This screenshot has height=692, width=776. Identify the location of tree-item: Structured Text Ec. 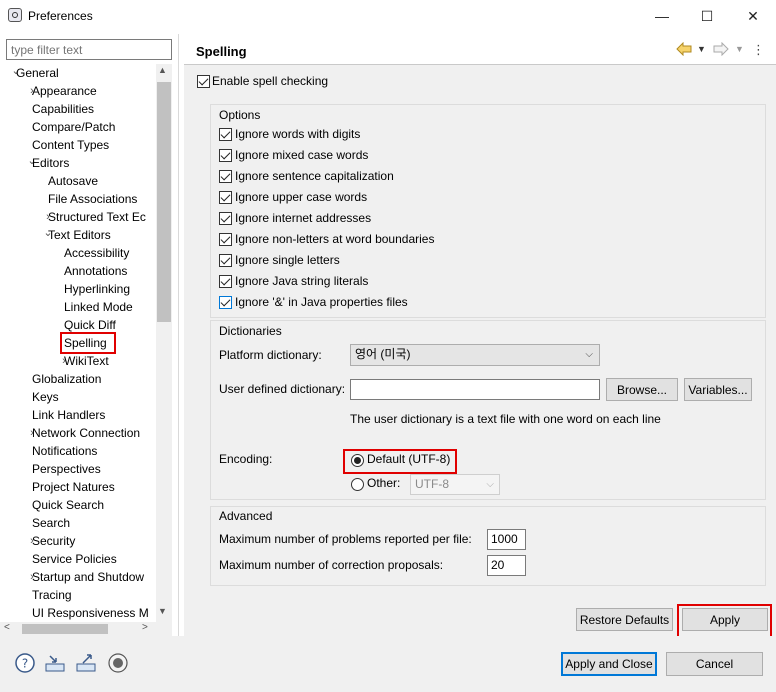
(97, 217).